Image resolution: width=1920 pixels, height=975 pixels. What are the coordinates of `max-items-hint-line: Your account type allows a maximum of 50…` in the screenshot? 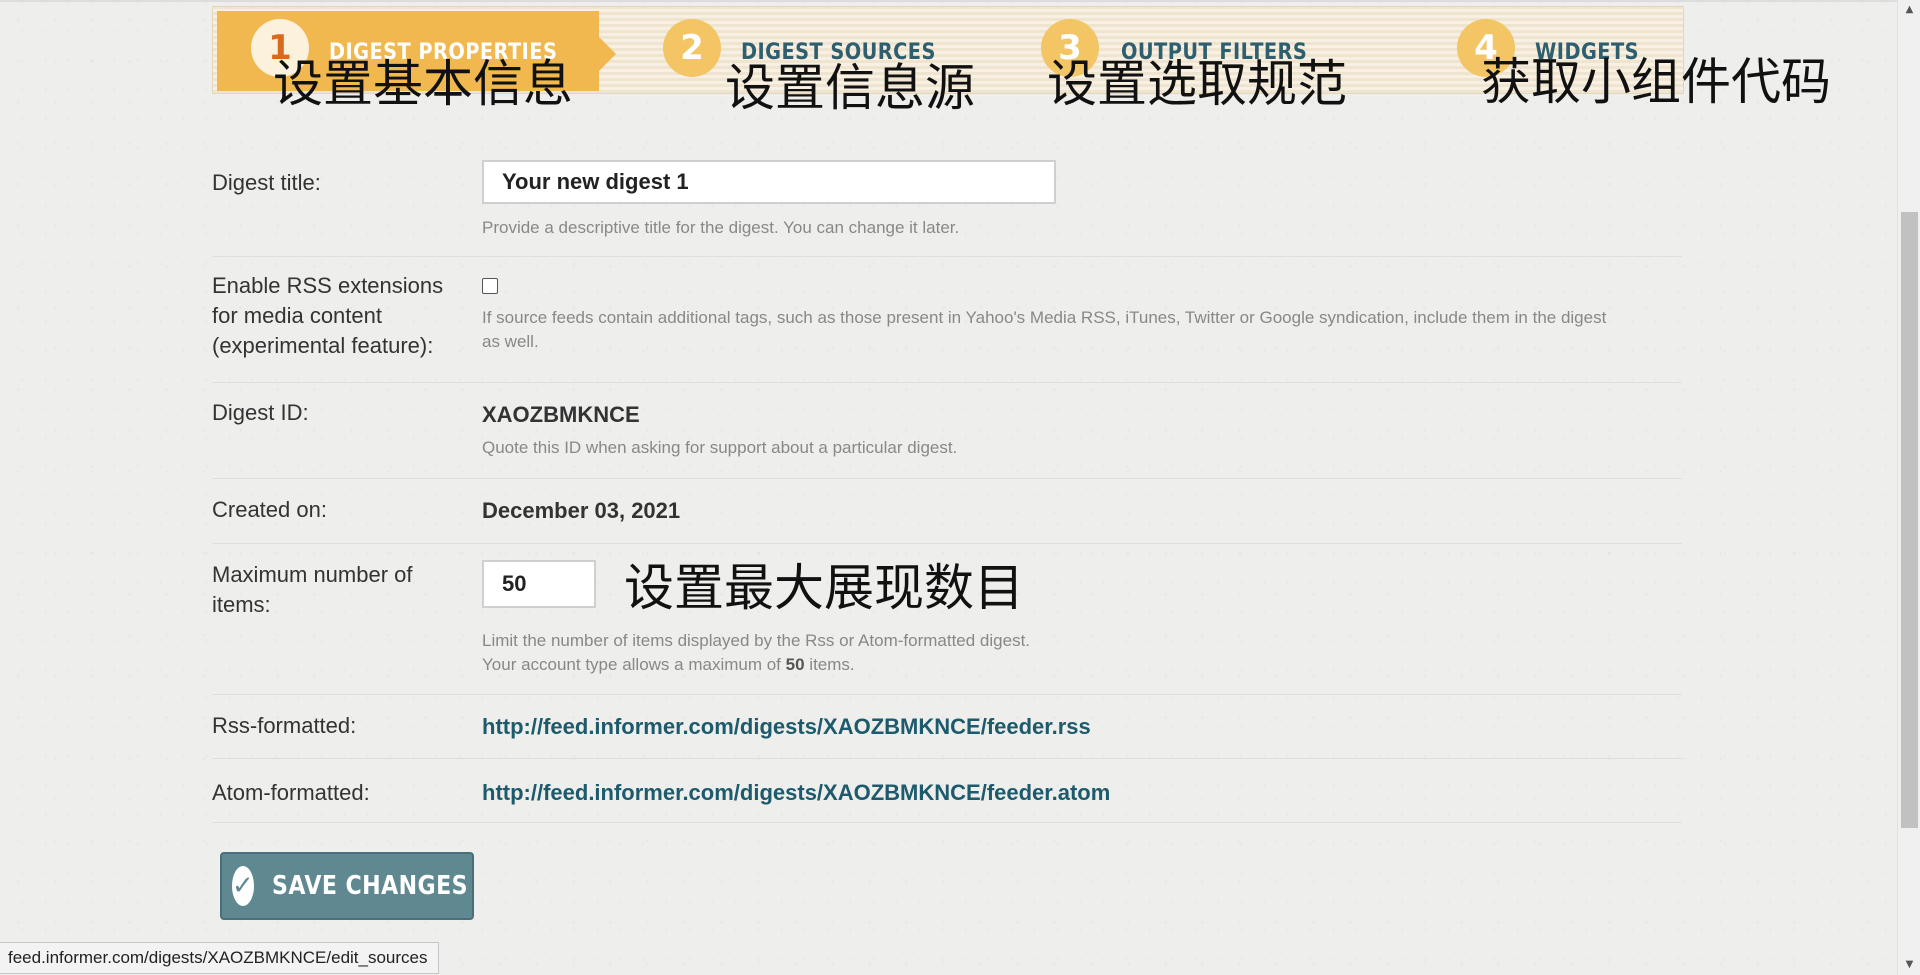 It's located at (756, 665).